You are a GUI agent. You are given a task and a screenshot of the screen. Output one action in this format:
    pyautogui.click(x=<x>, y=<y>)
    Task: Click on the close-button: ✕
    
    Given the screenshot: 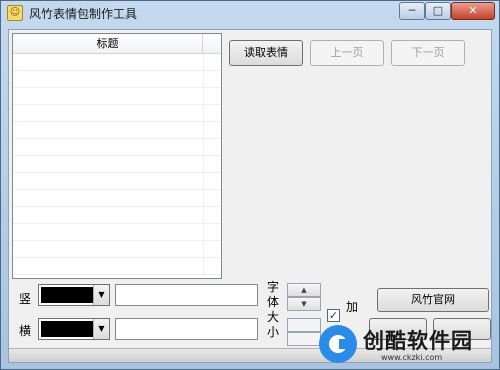 What is the action you would take?
    pyautogui.click(x=473, y=11)
    